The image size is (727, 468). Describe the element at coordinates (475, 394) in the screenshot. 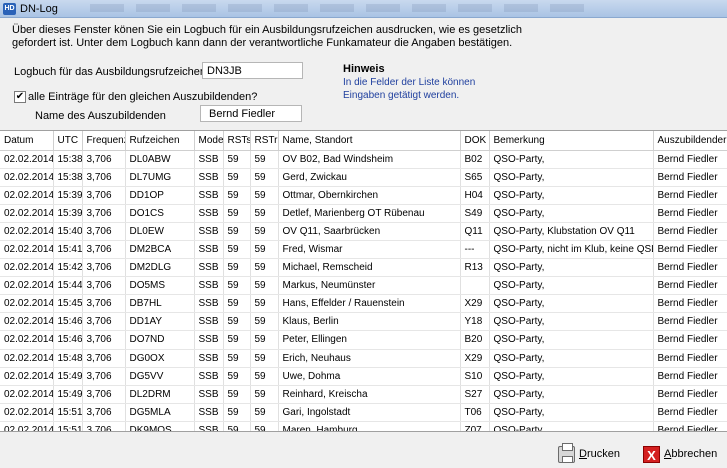

I see `table-cell: S27` at that location.